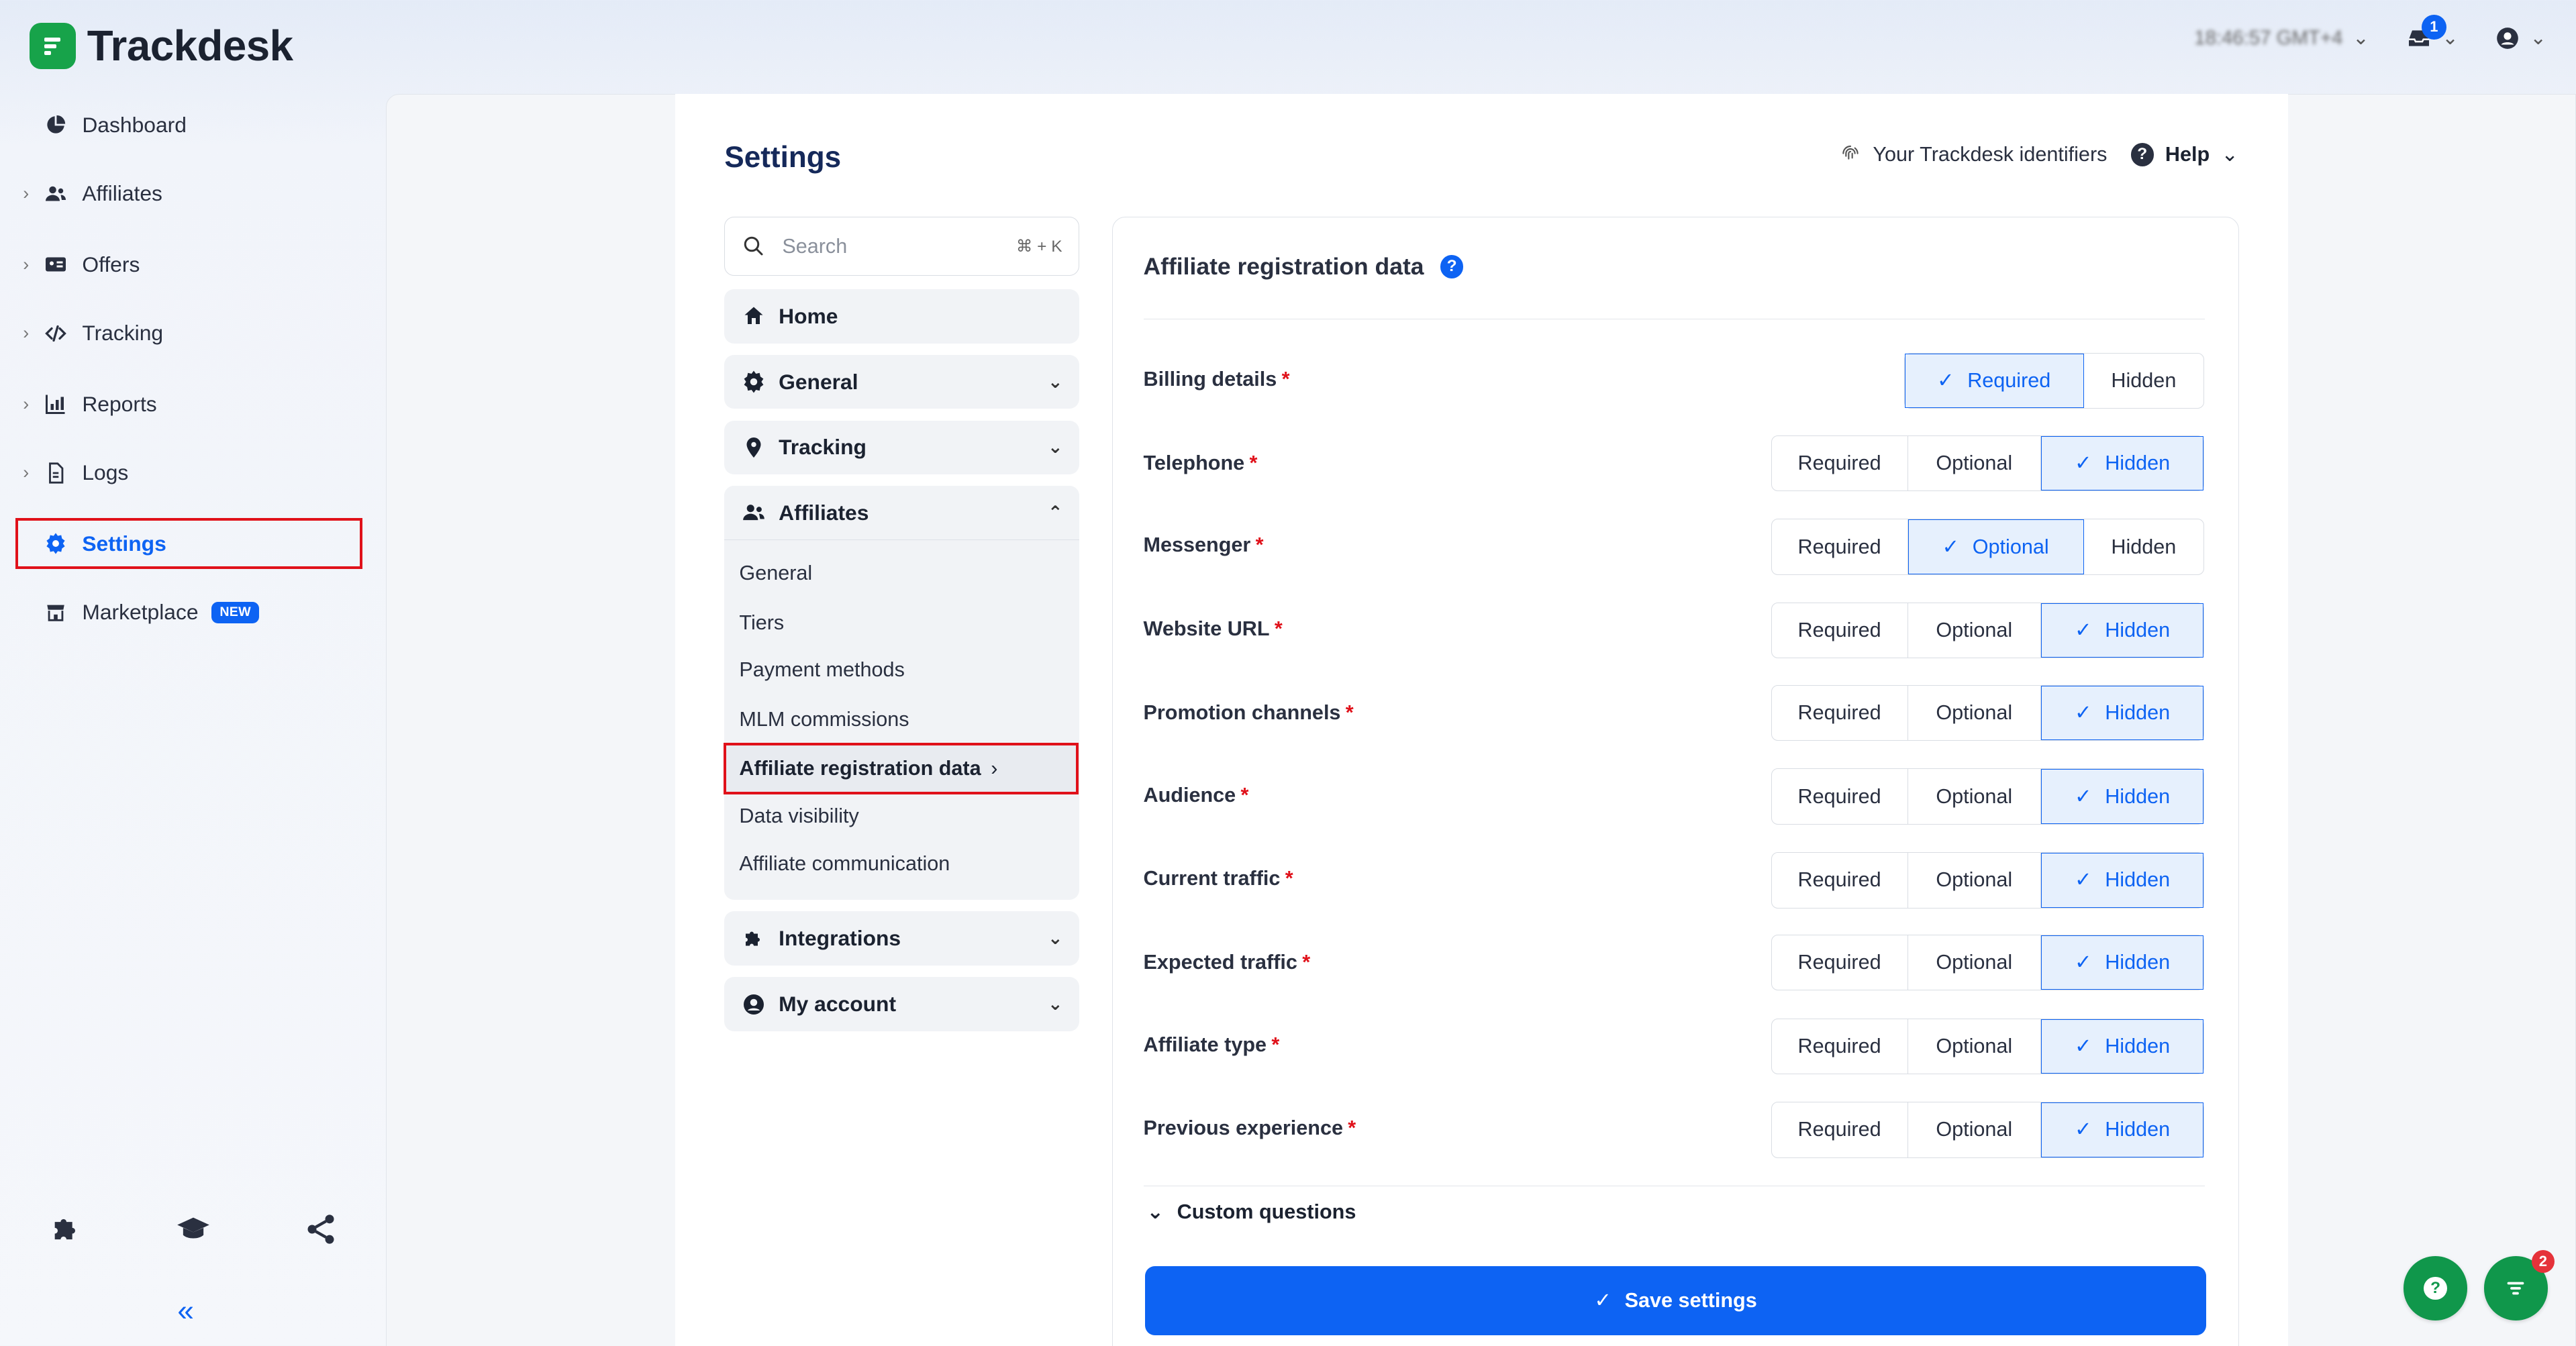 The width and height of the screenshot is (2576, 1346). What do you see at coordinates (2519, 1285) in the screenshot?
I see `checklist-fab-button: 2` at bounding box center [2519, 1285].